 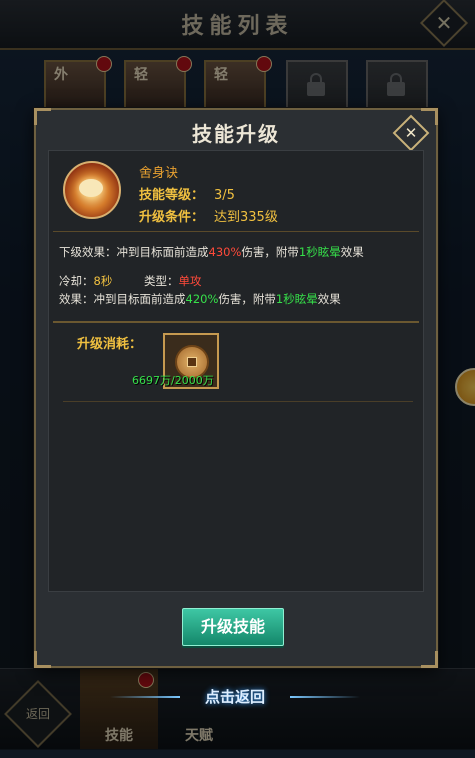 What do you see at coordinates (233, 627) in the screenshot?
I see `upgrade-skill-button: 升级技能` at bounding box center [233, 627].